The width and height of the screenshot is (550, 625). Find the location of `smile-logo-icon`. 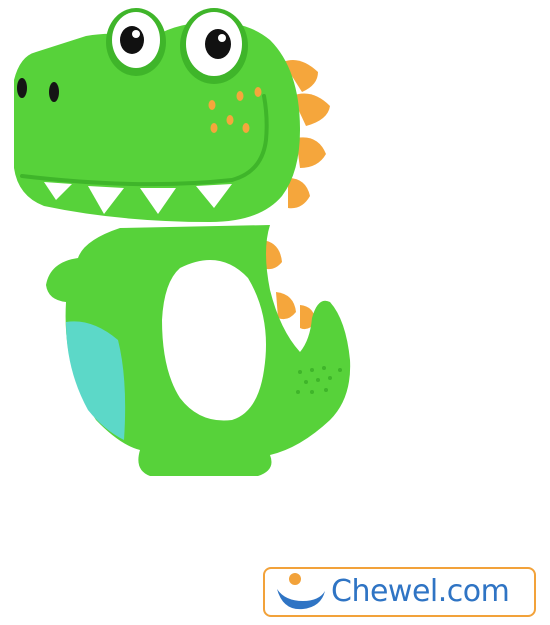

smile-logo-icon is located at coordinates (301, 591).